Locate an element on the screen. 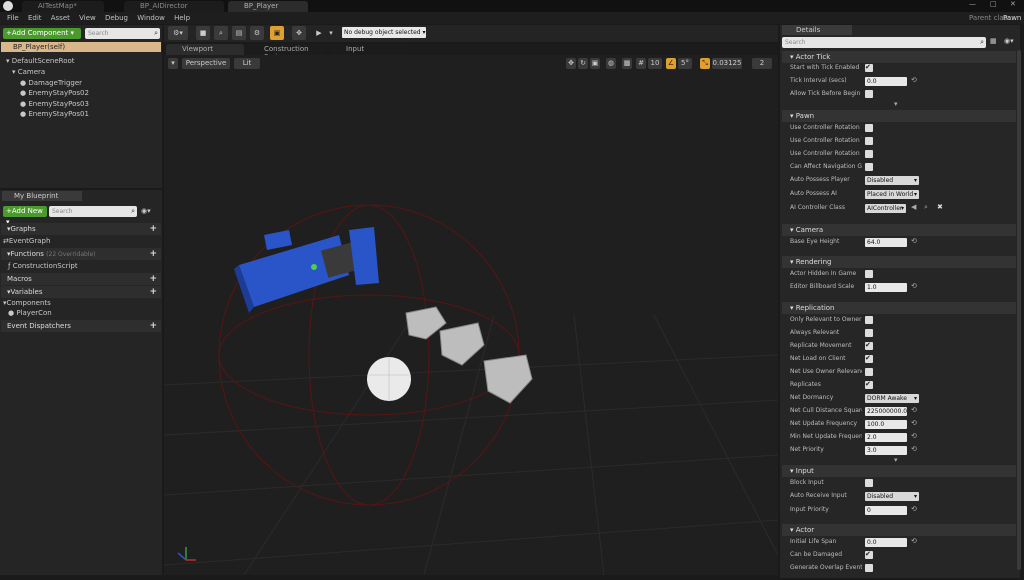 Image resolution: width=1024 pixels, height=580 pixels. rotation-snap-value: 5° is located at coordinates (685, 63).